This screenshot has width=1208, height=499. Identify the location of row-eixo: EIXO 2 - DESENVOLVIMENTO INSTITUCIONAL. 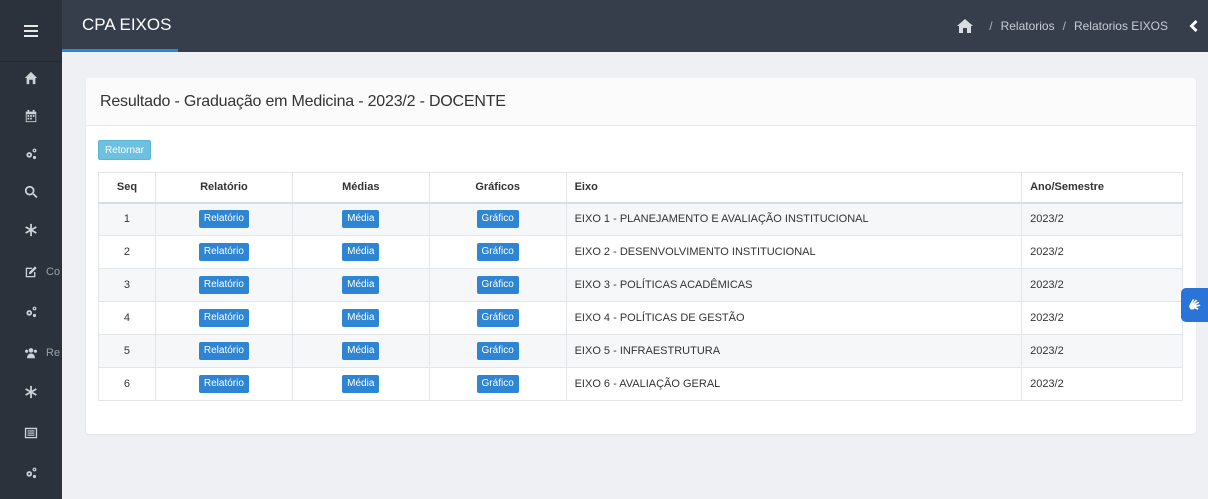
(794, 252).